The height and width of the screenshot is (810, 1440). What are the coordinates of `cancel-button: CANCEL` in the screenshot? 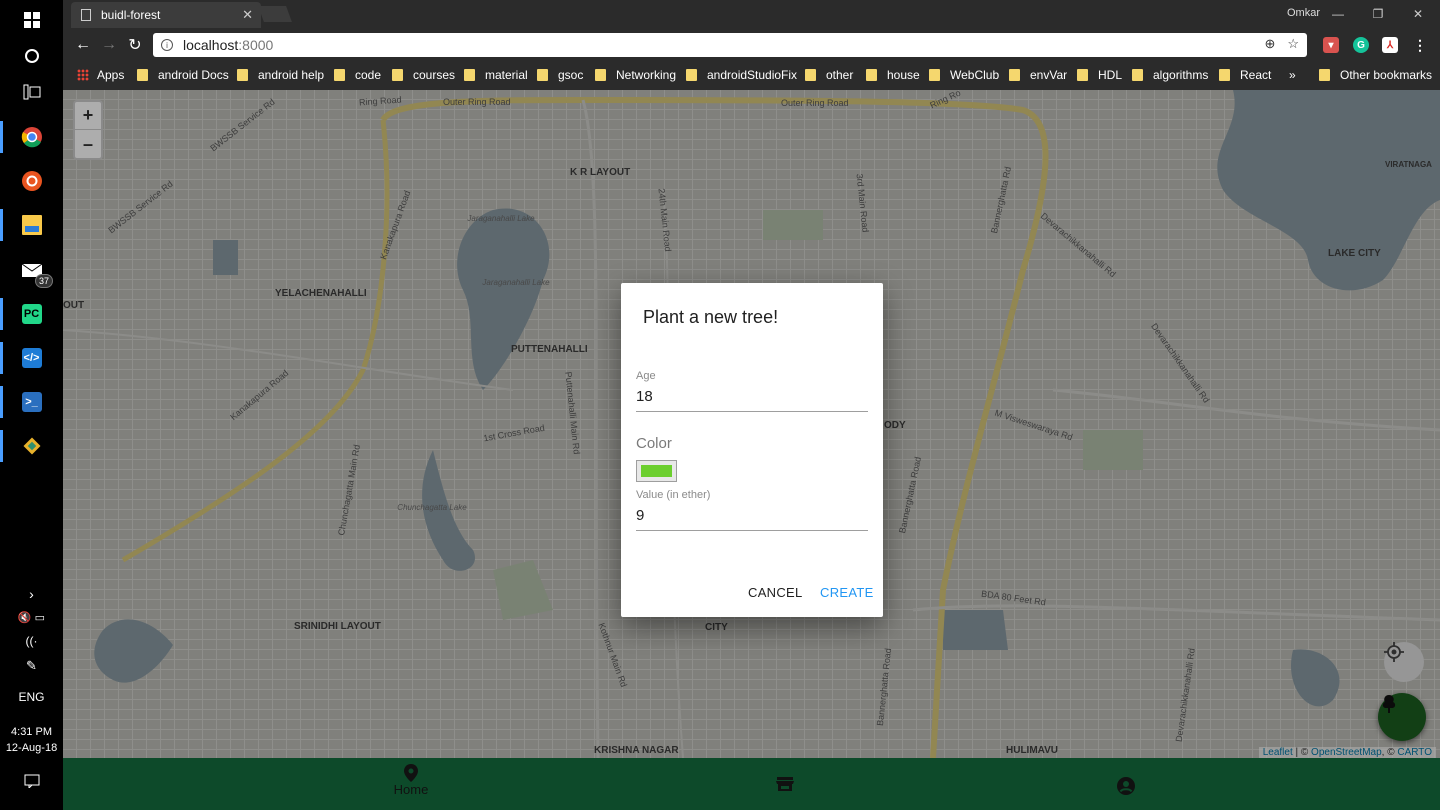 It's located at (775, 592).